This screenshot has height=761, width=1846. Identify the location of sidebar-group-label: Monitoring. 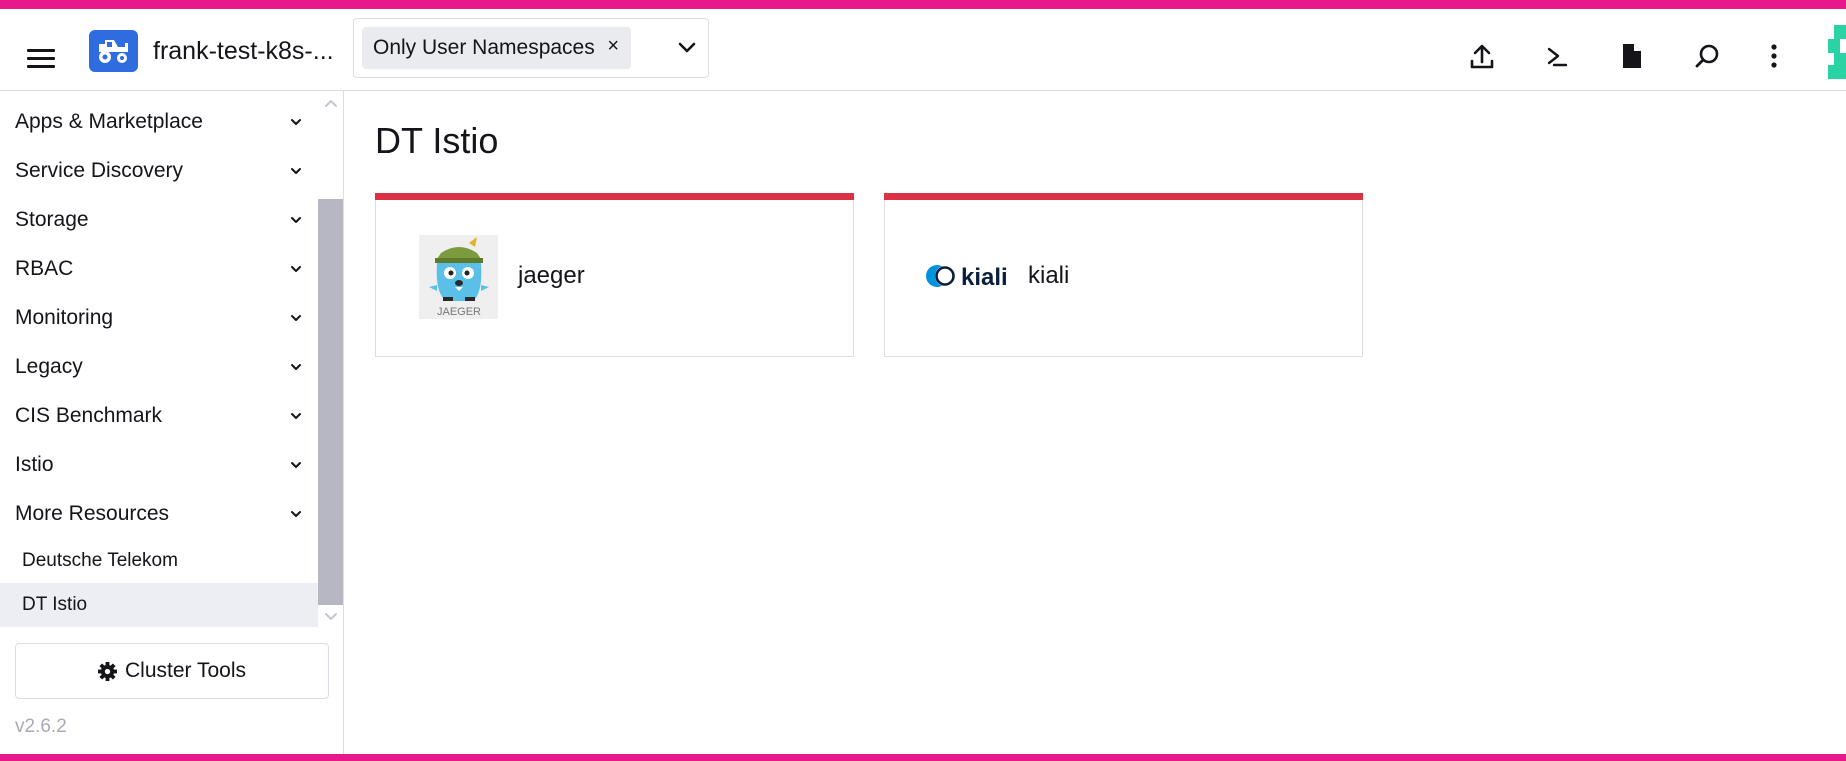
(64, 317).